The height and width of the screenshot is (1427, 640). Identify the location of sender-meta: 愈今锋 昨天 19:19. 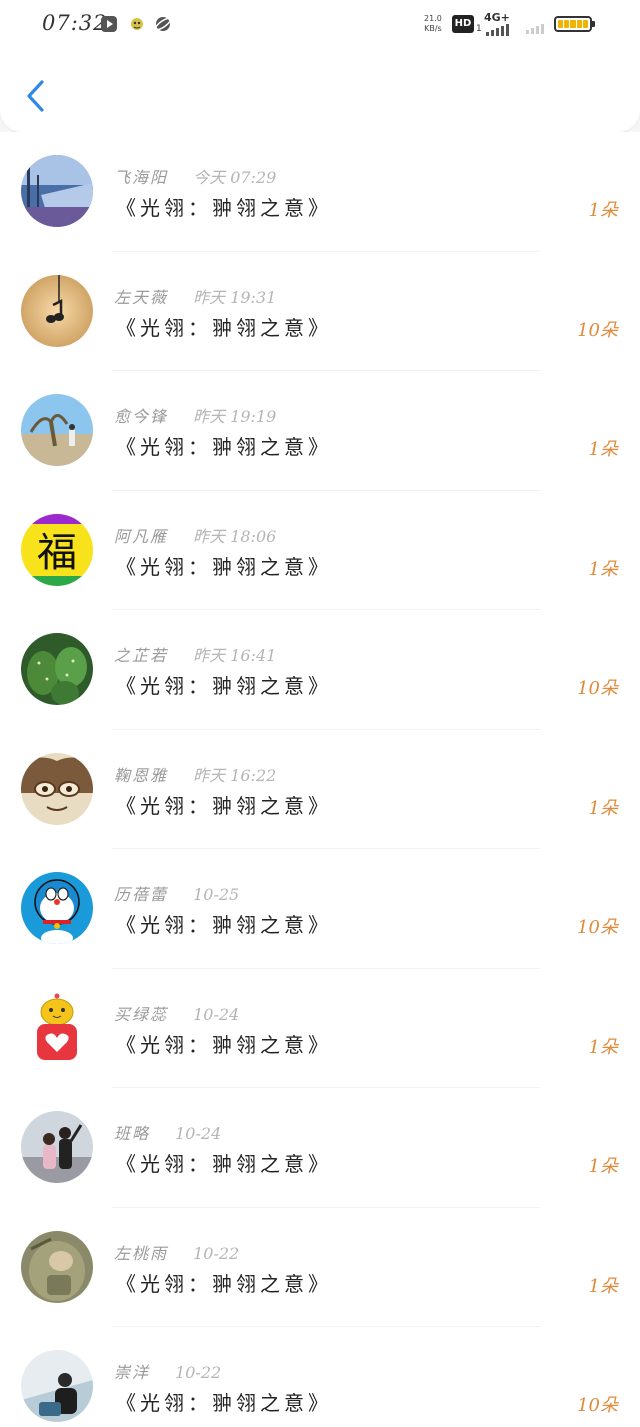
(195, 415).